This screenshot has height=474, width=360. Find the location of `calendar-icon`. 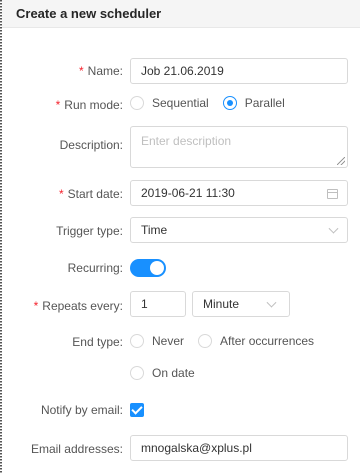

calendar-icon is located at coordinates (332, 194).